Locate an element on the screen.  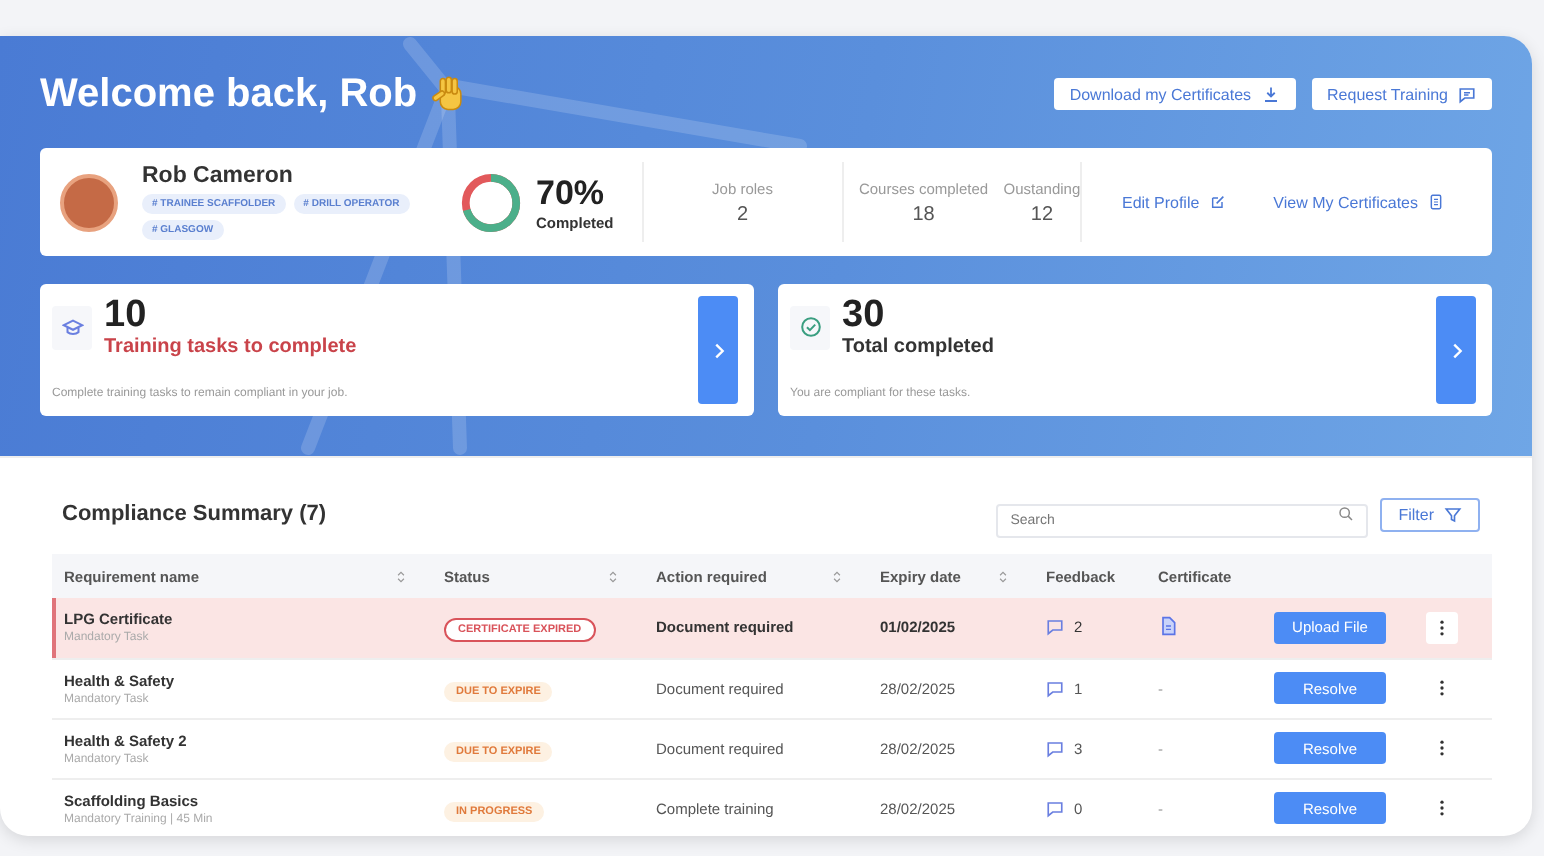
card-title: Total completed is located at coordinates (918, 347).